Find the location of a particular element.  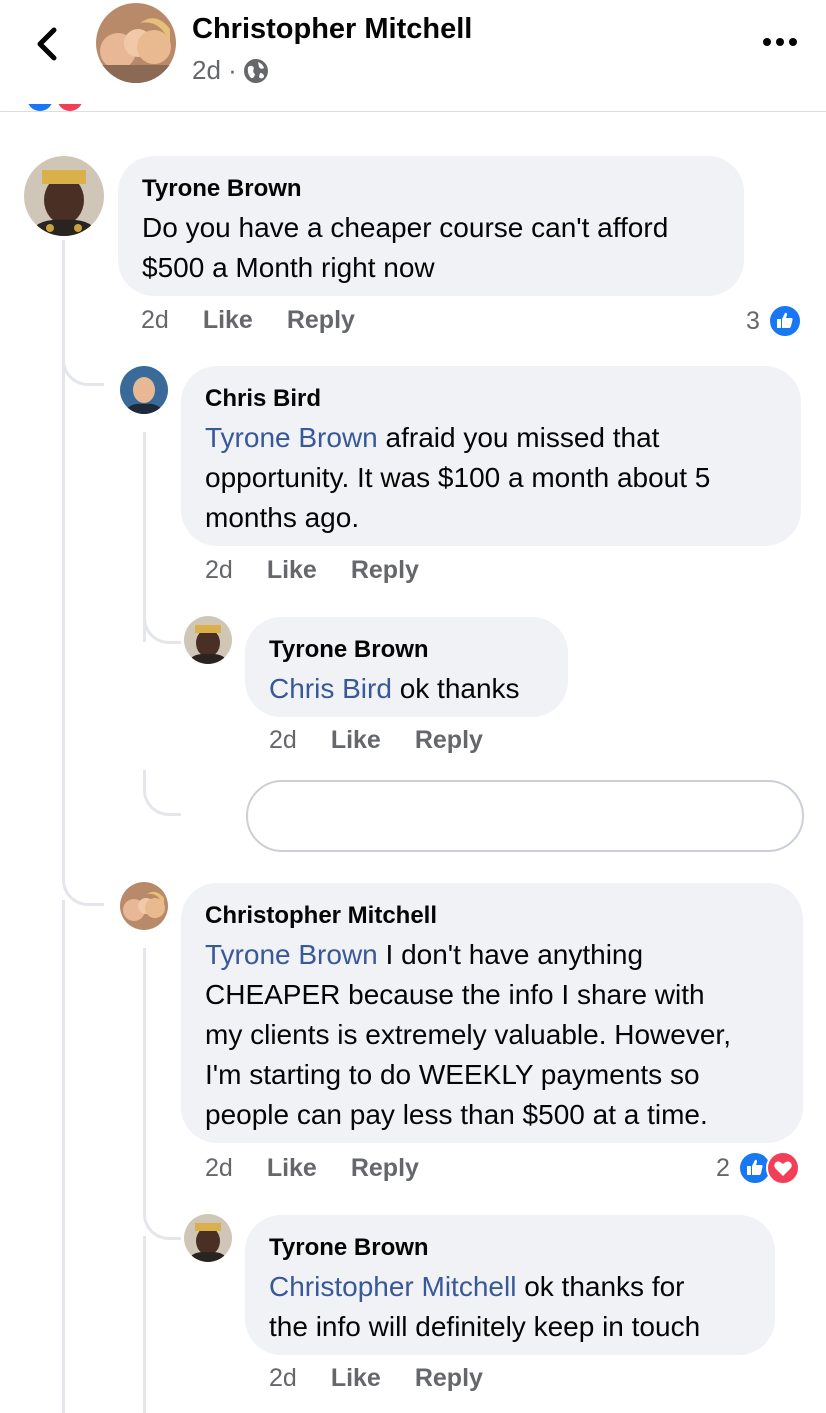

comment-text-line: I don't have anything is located at coordinates (510, 954).